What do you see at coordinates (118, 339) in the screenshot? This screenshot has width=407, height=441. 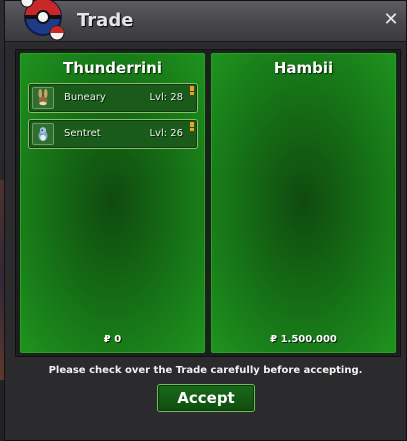 I see `money-amount: 0` at bounding box center [118, 339].